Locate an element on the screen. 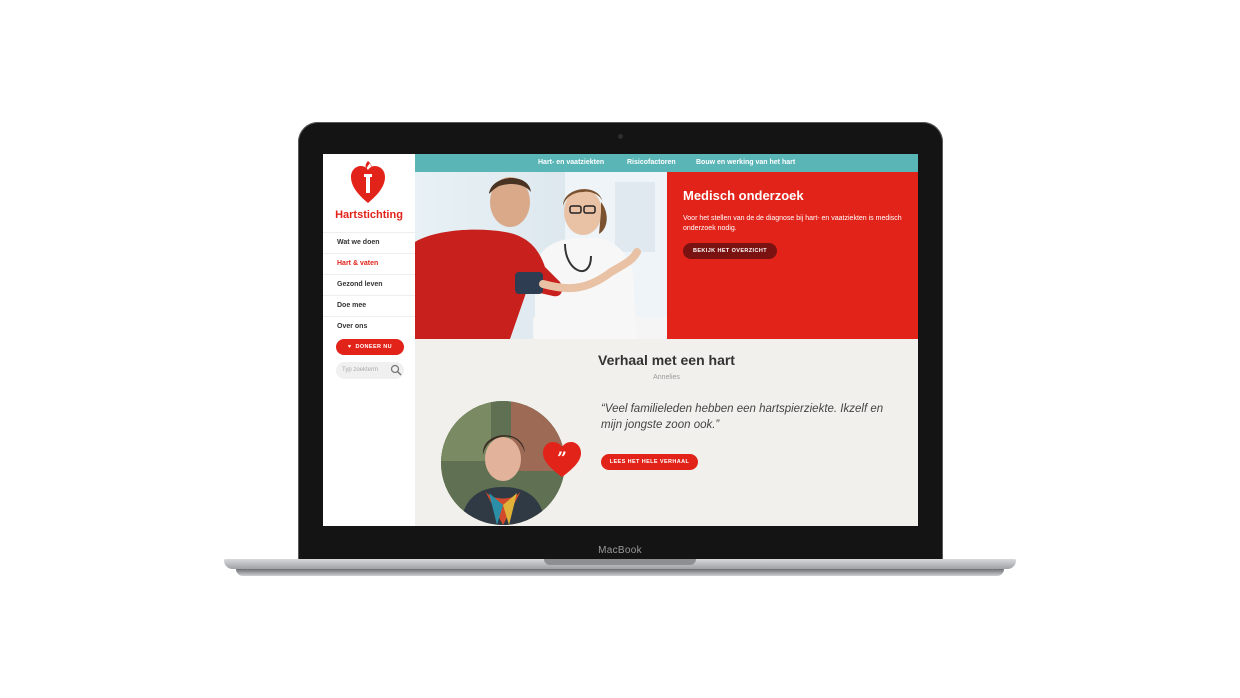 This screenshot has width=1240, height=698. story-author: Annelies is located at coordinates (666, 377).